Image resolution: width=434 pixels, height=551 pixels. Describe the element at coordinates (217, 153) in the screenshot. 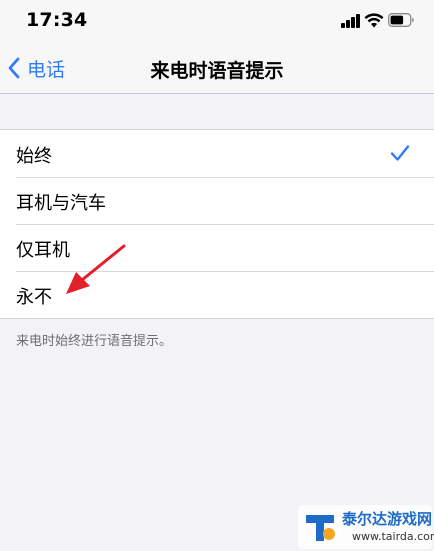

I see `option-always: 始终` at that location.